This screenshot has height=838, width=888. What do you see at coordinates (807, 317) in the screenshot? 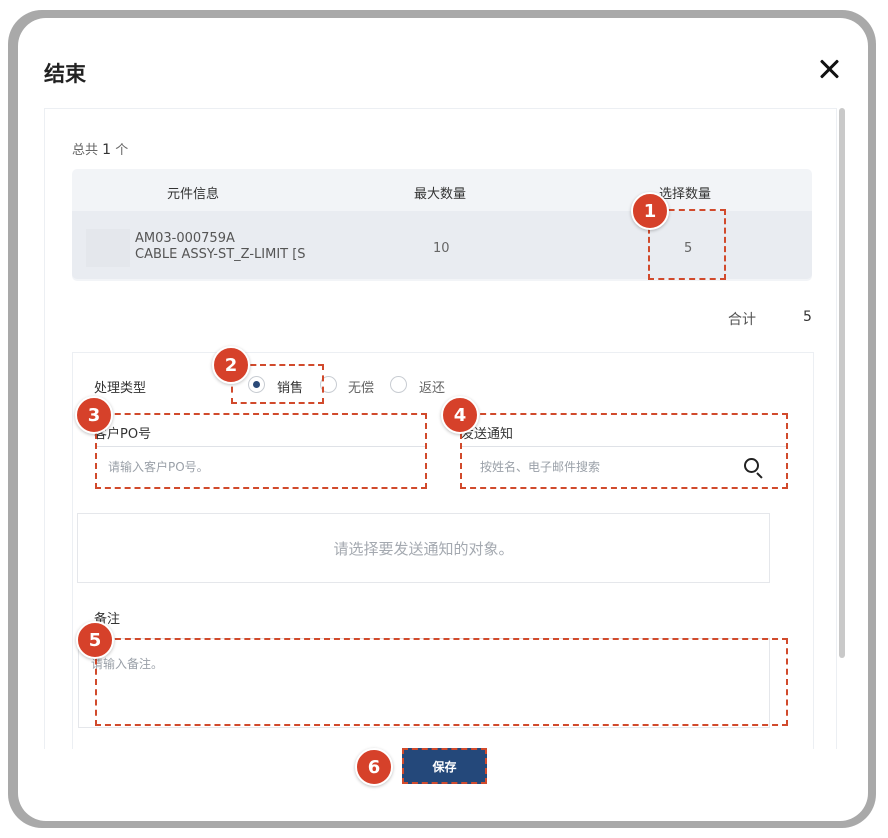
I see `subtotal-value: 5` at bounding box center [807, 317].